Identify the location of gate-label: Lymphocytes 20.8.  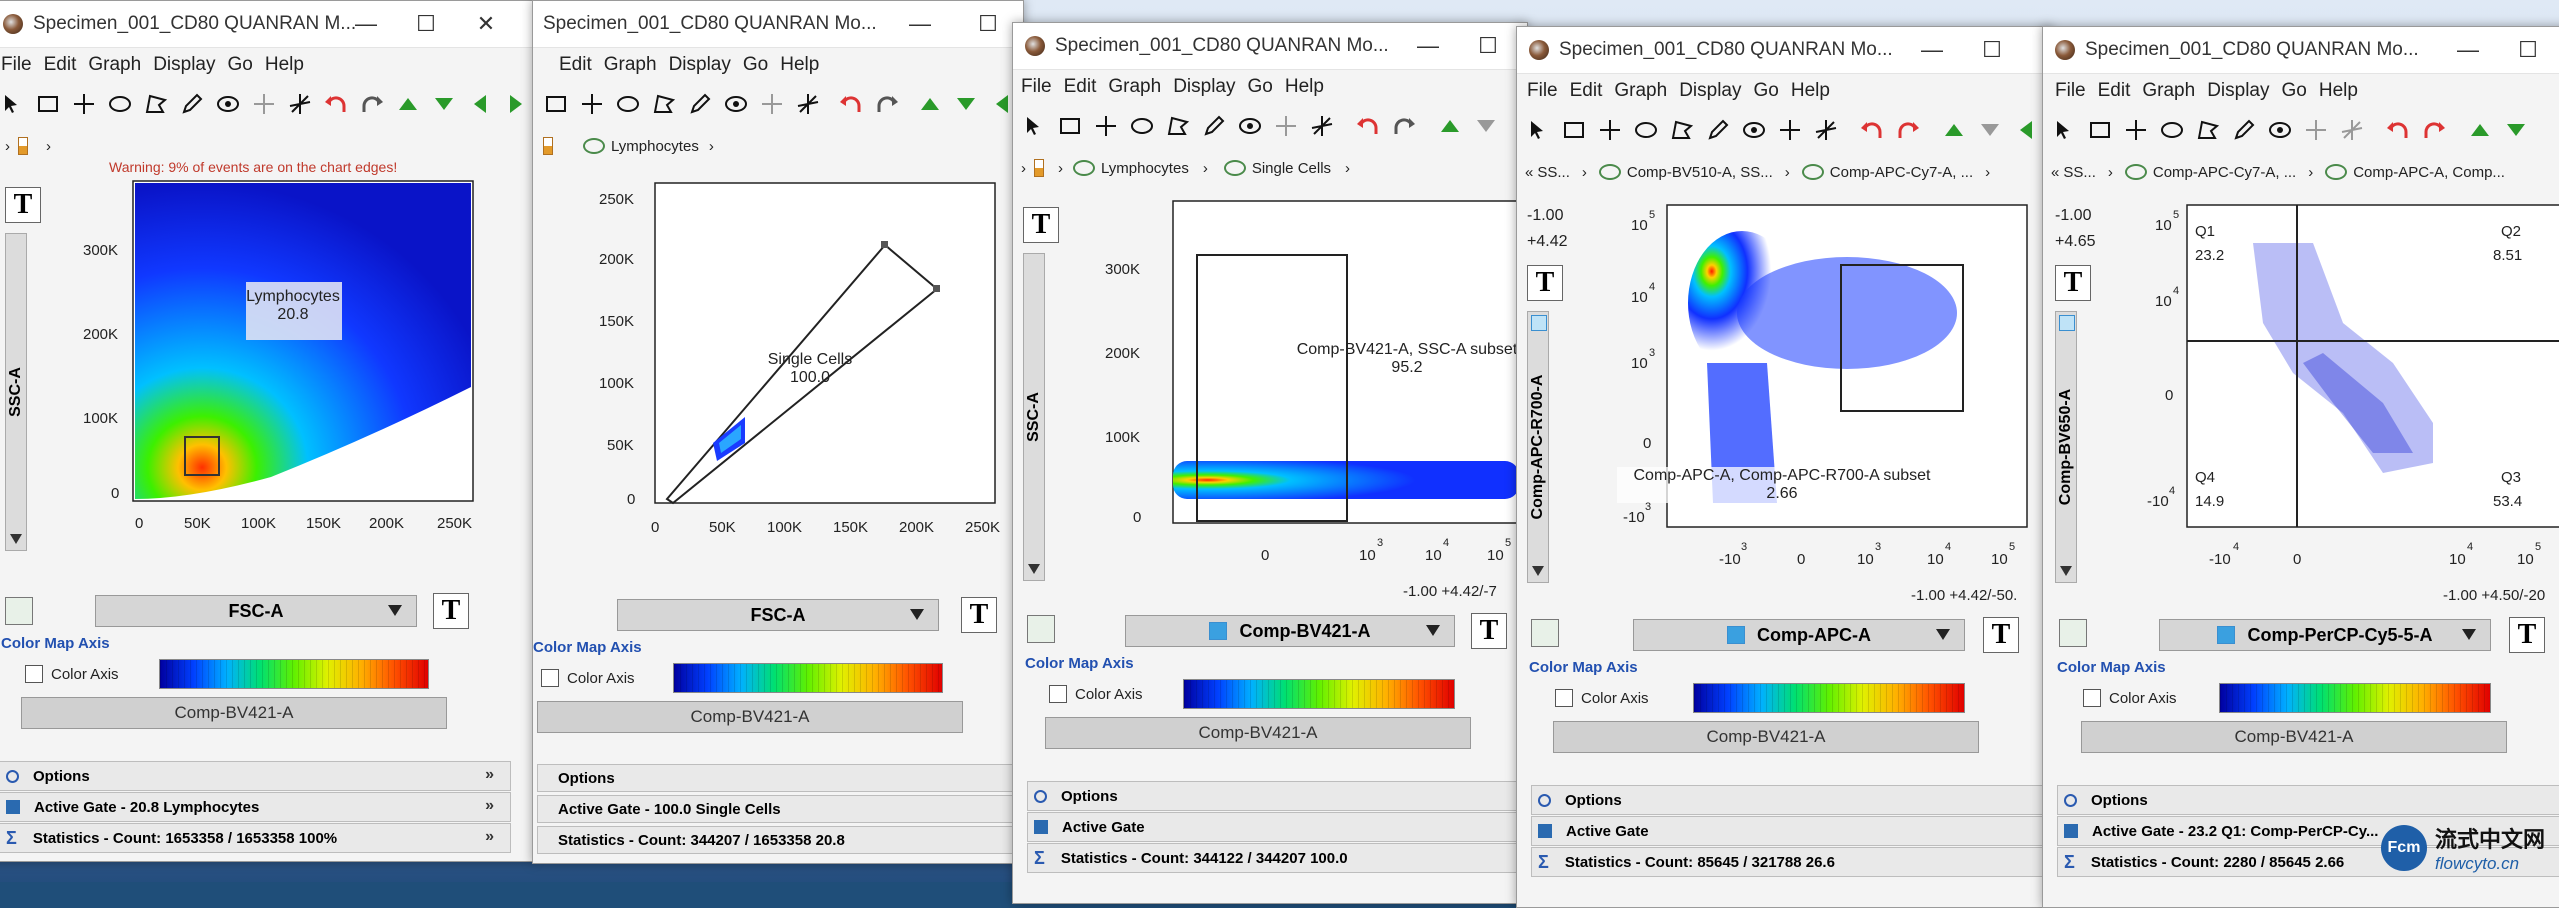
(293, 306).